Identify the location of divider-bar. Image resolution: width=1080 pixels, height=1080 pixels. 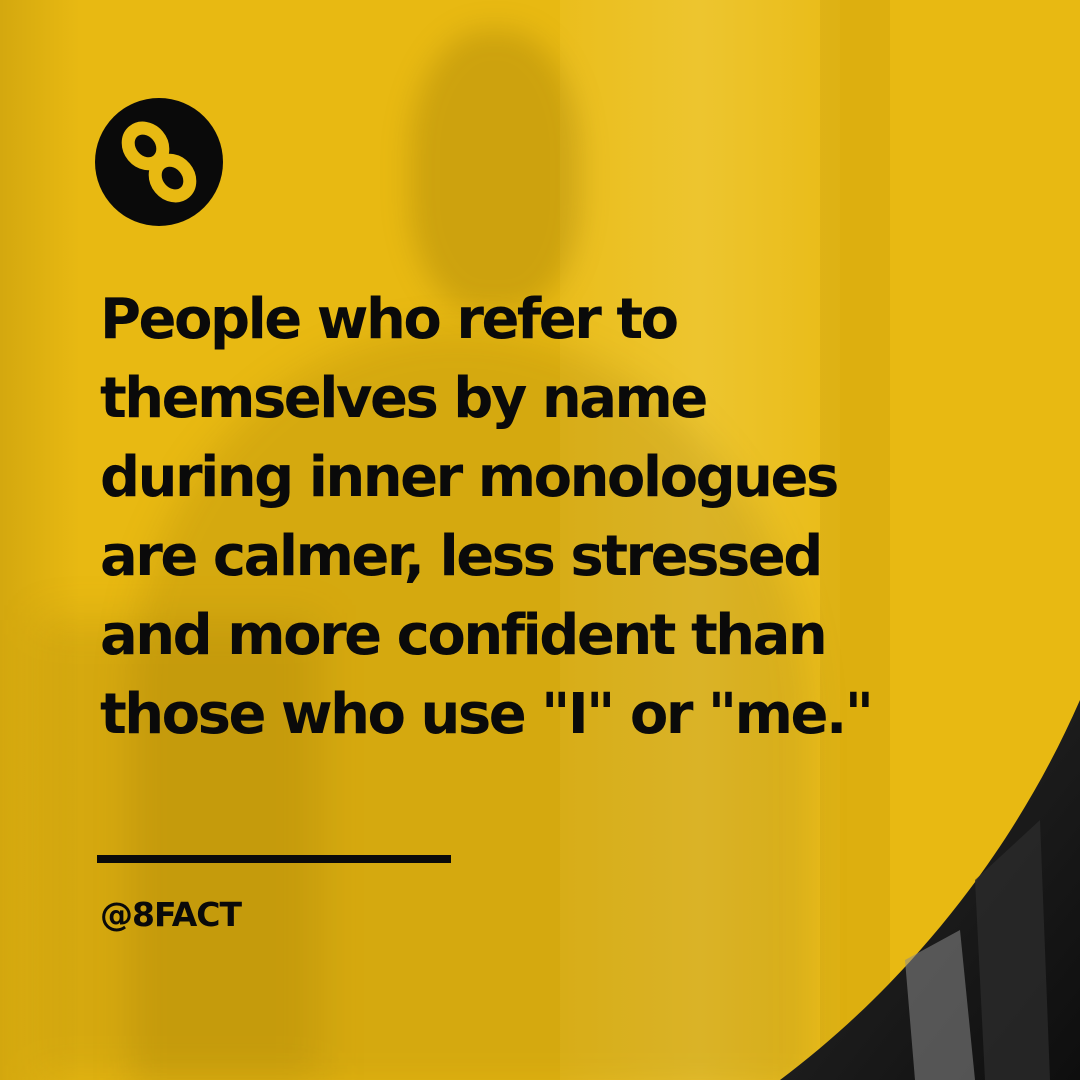
(274, 859).